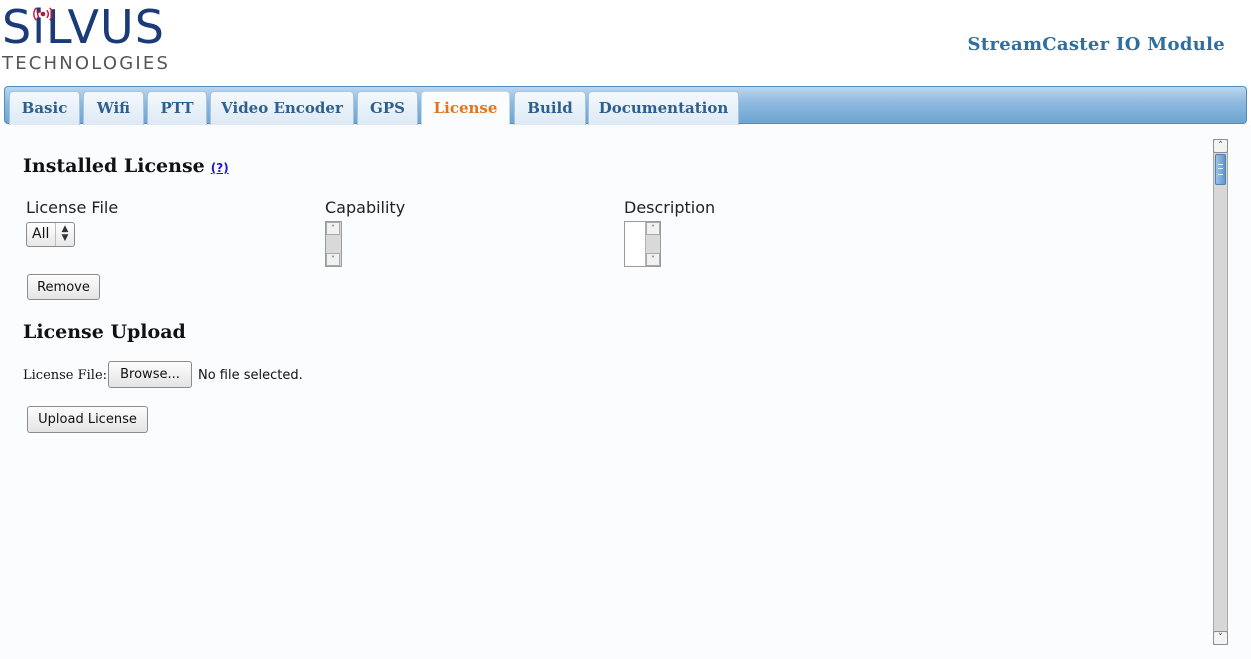 This screenshot has width=1251, height=659. Describe the element at coordinates (83, 27) in the screenshot. I see `logo-wordmark: SiLVUS` at that location.